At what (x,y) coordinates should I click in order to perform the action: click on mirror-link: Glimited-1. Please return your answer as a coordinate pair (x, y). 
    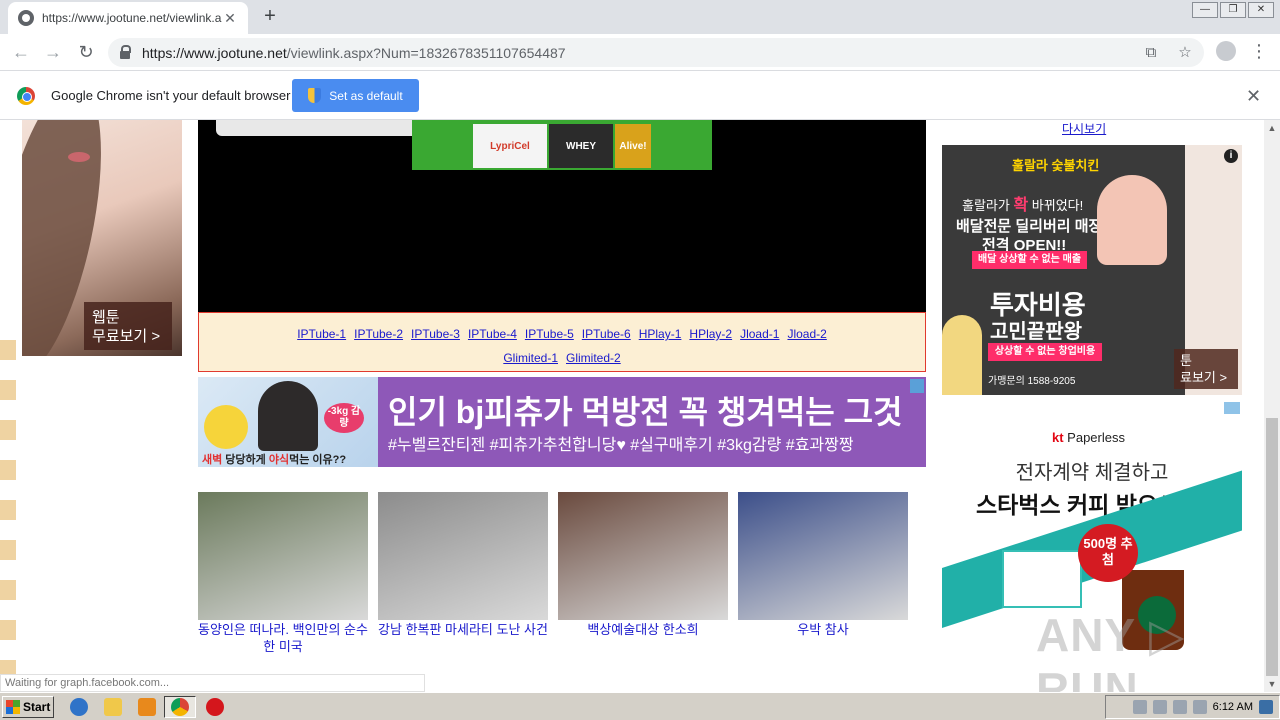
    Looking at the image, I should click on (530, 358).